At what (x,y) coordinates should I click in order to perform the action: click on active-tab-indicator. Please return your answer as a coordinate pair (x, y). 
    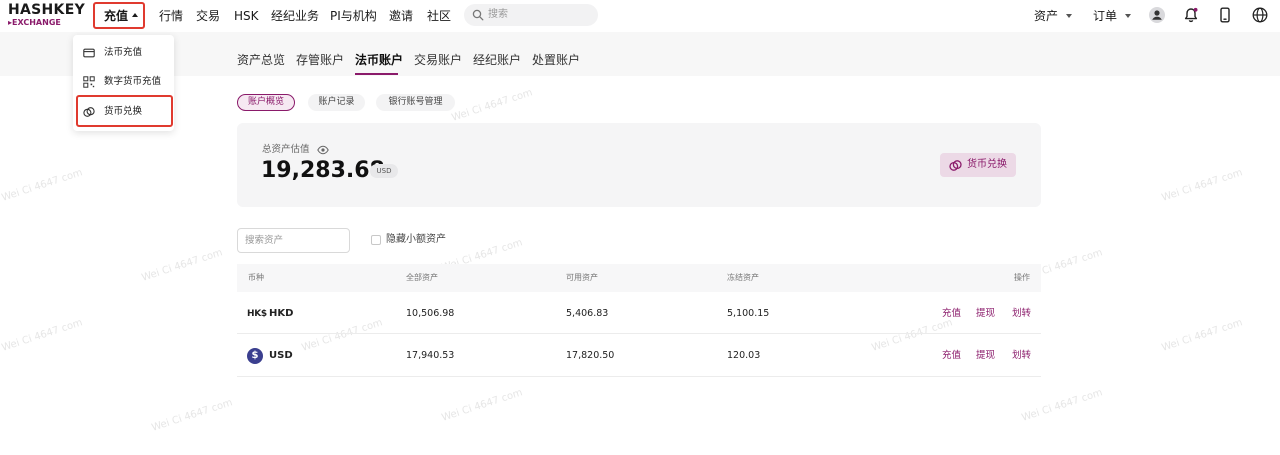
    Looking at the image, I should click on (376, 74).